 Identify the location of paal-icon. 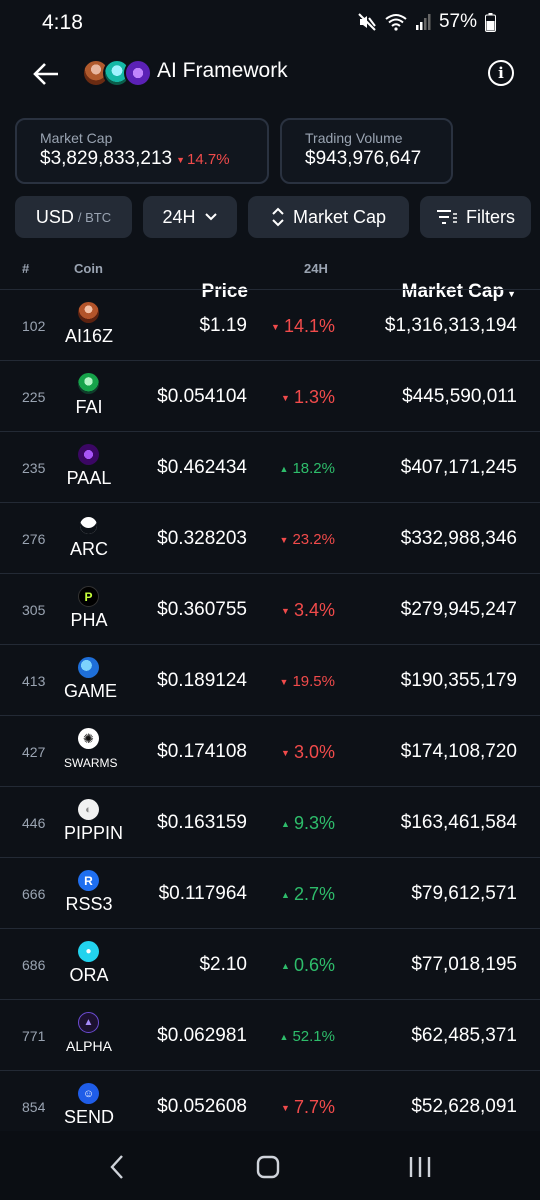
(88, 454).